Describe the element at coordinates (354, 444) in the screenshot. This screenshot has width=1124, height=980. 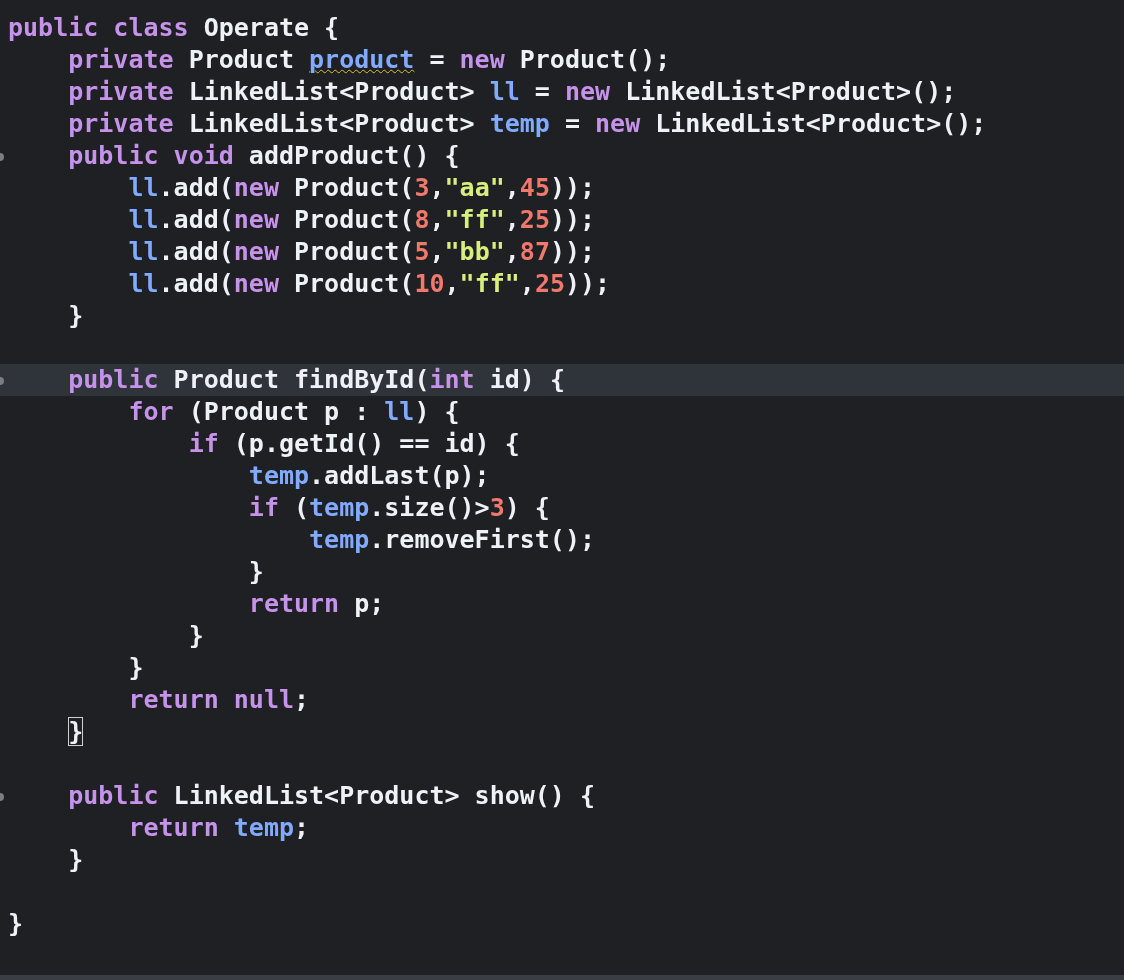
I see `code-line: if (p.getId() == id) {` at that location.